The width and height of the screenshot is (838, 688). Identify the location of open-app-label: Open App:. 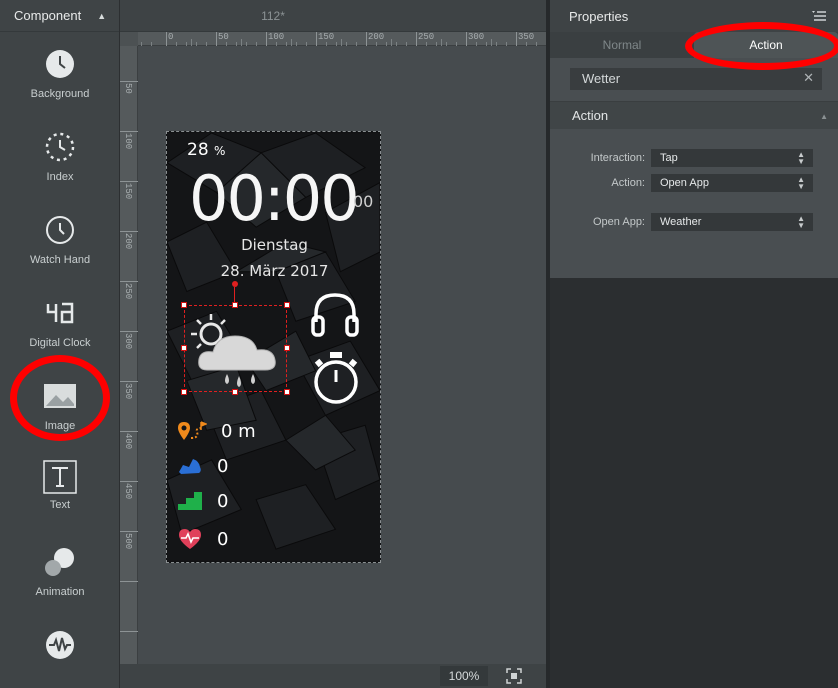
(619, 222).